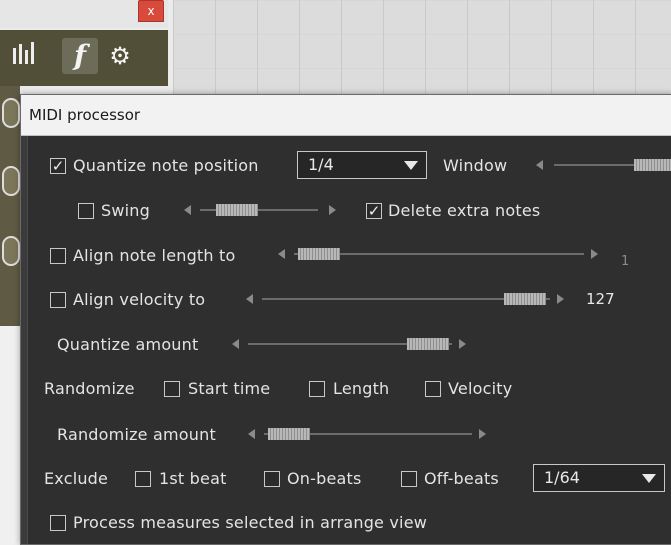  I want to click on randomize-amount-slider, so click(368, 434).